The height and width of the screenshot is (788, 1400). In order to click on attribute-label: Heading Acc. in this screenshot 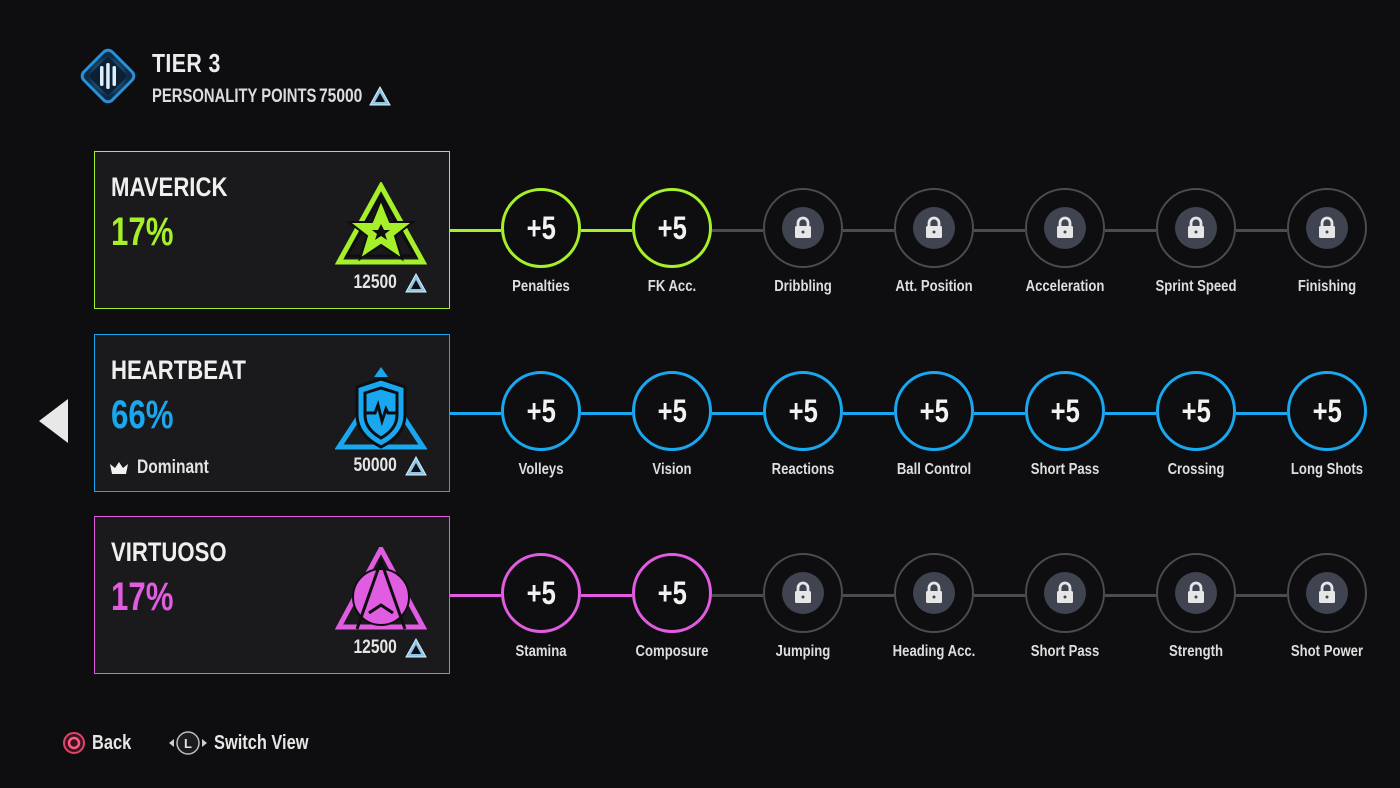, I will do `click(934, 651)`.